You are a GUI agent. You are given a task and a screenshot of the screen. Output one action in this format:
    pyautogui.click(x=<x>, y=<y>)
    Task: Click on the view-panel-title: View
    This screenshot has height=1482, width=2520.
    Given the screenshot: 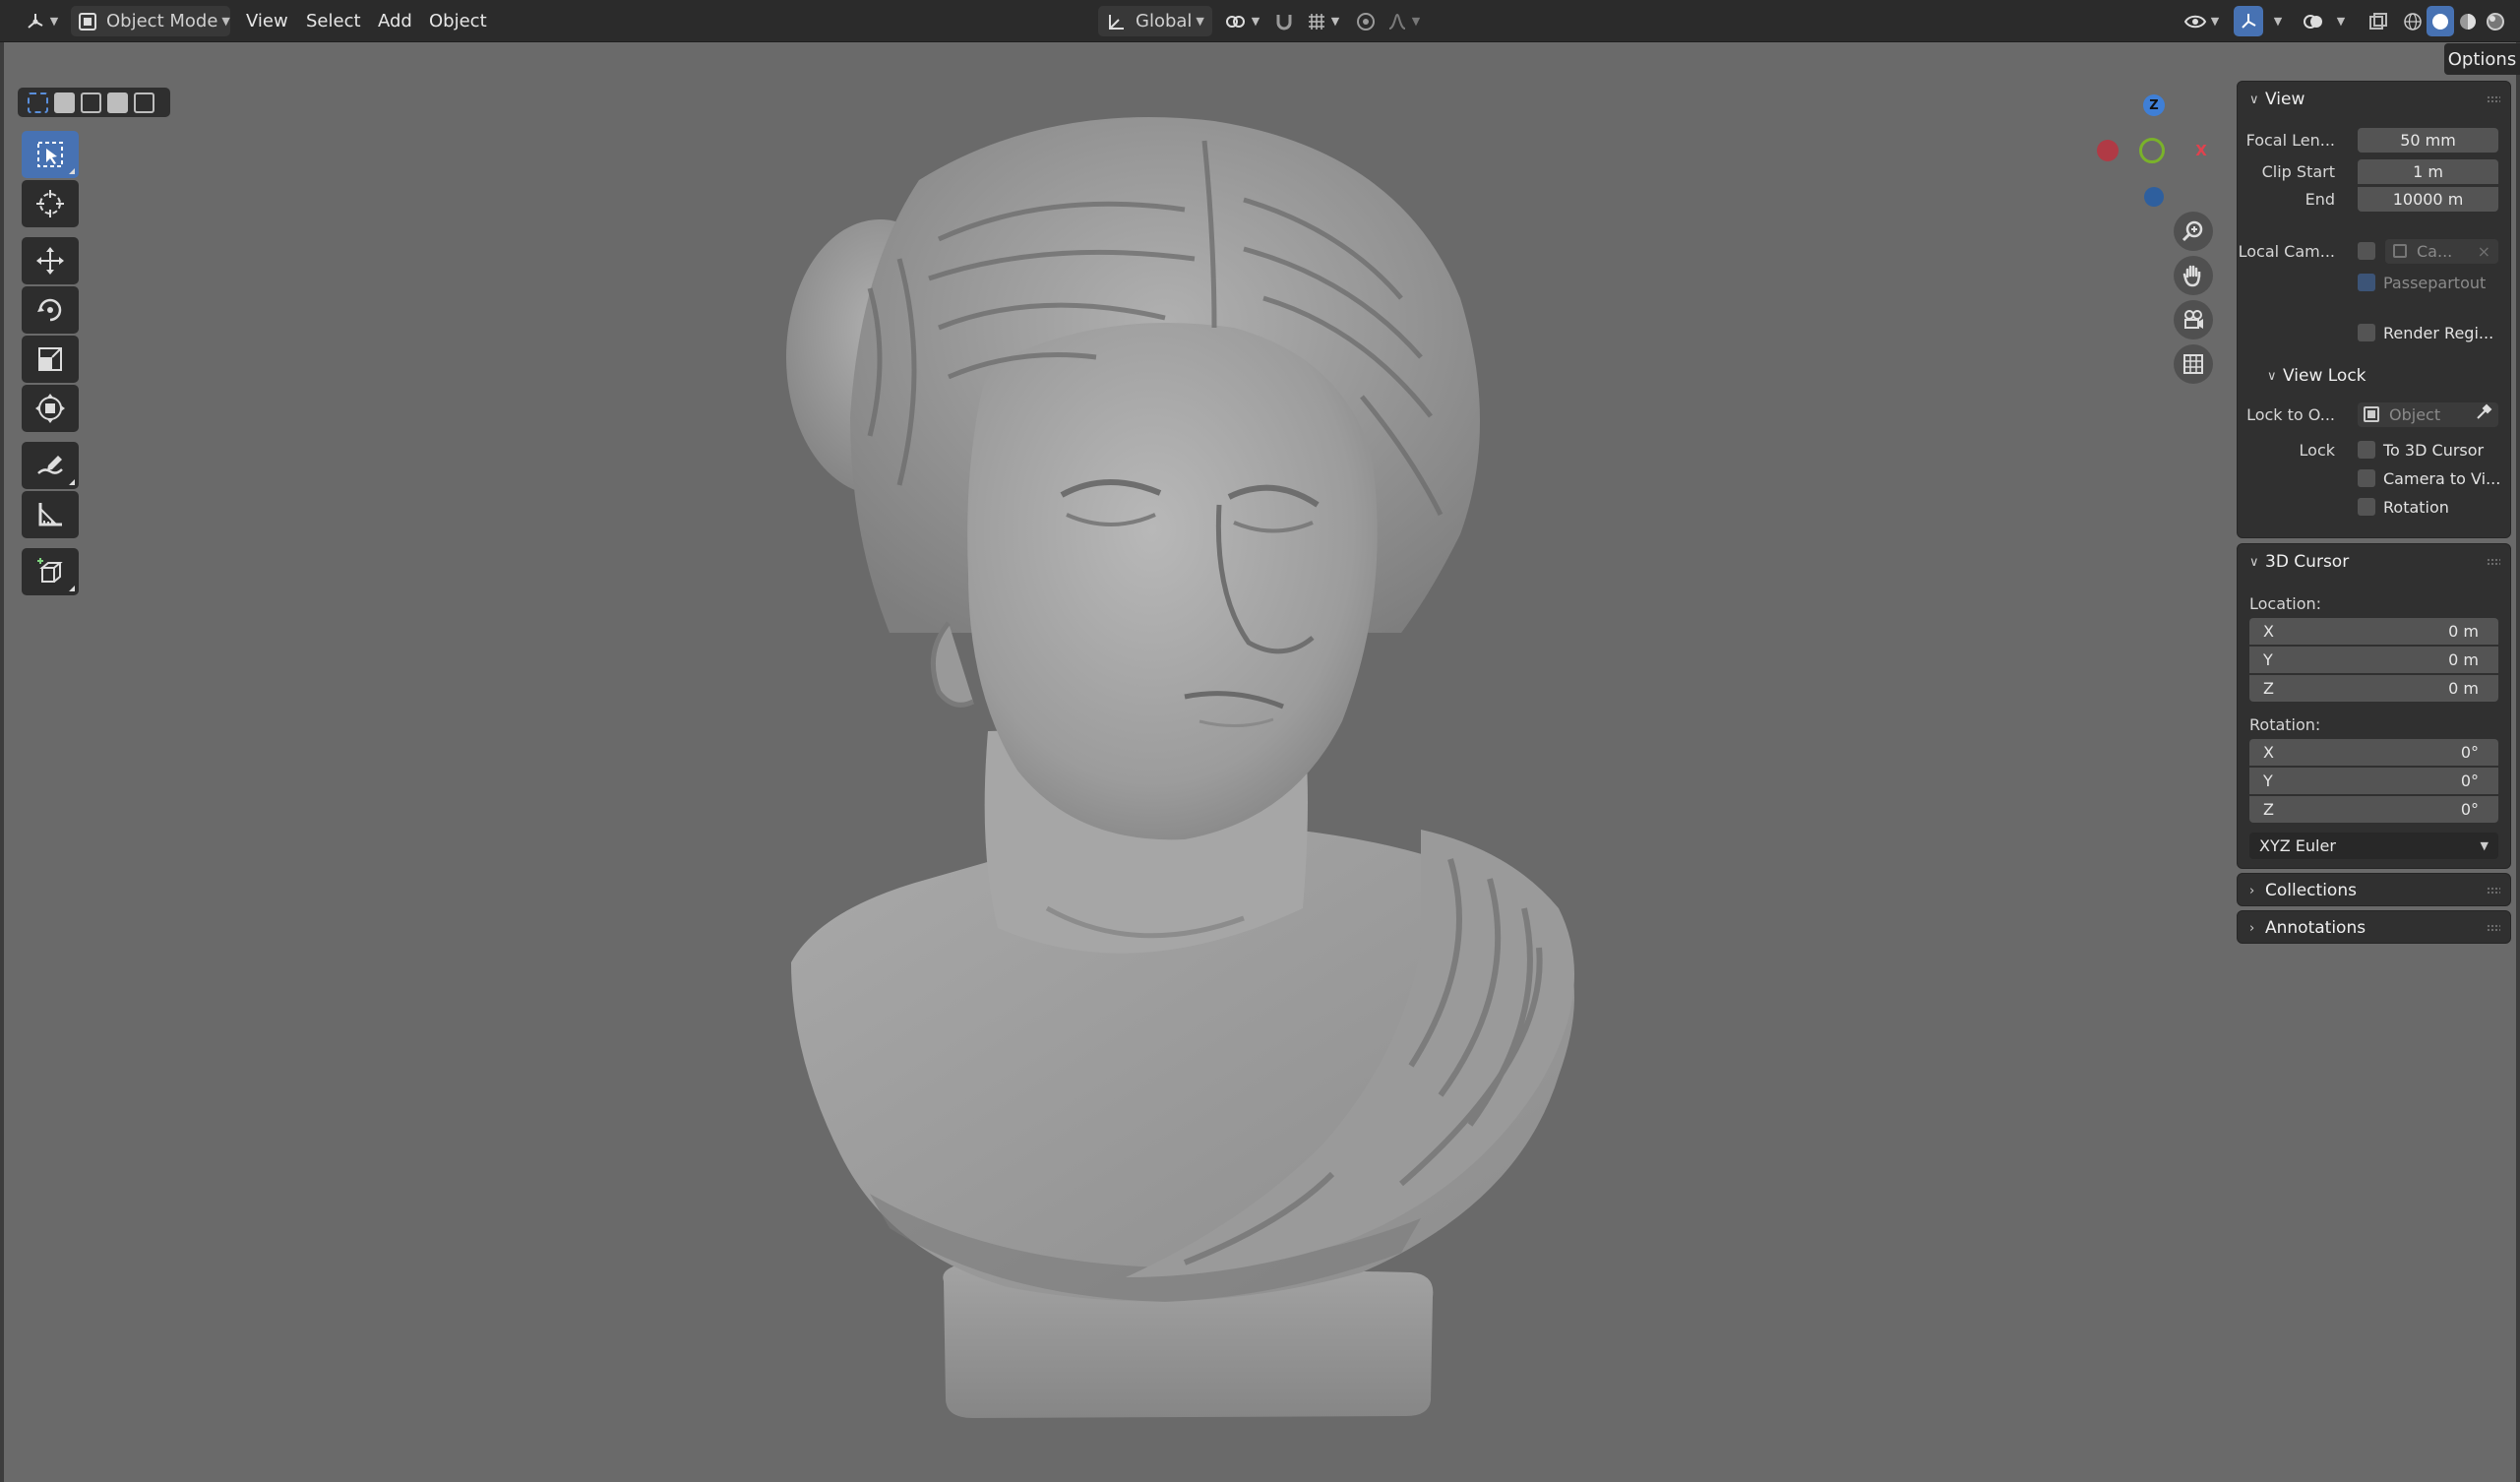 What is the action you would take?
    pyautogui.click(x=2285, y=99)
    